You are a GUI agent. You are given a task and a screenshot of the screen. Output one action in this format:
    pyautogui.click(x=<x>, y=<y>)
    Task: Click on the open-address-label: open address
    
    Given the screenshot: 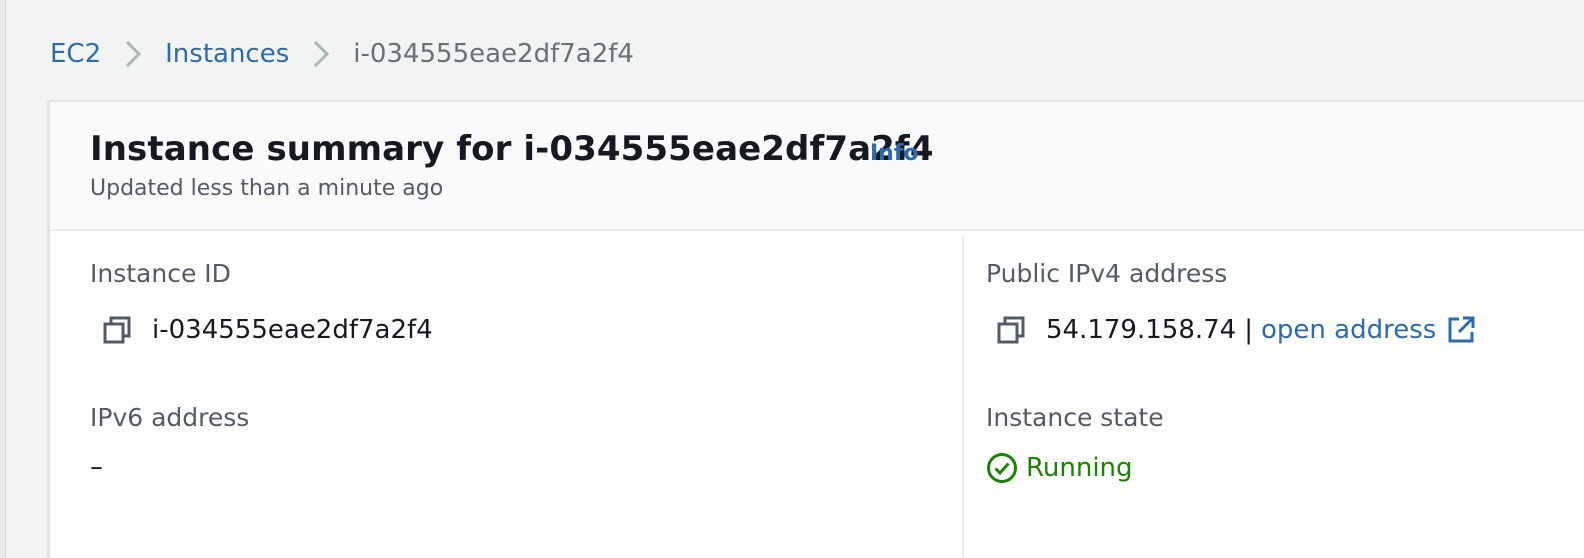 What is the action you would take?
    pyautogui.click(x=1348, y=330)
    